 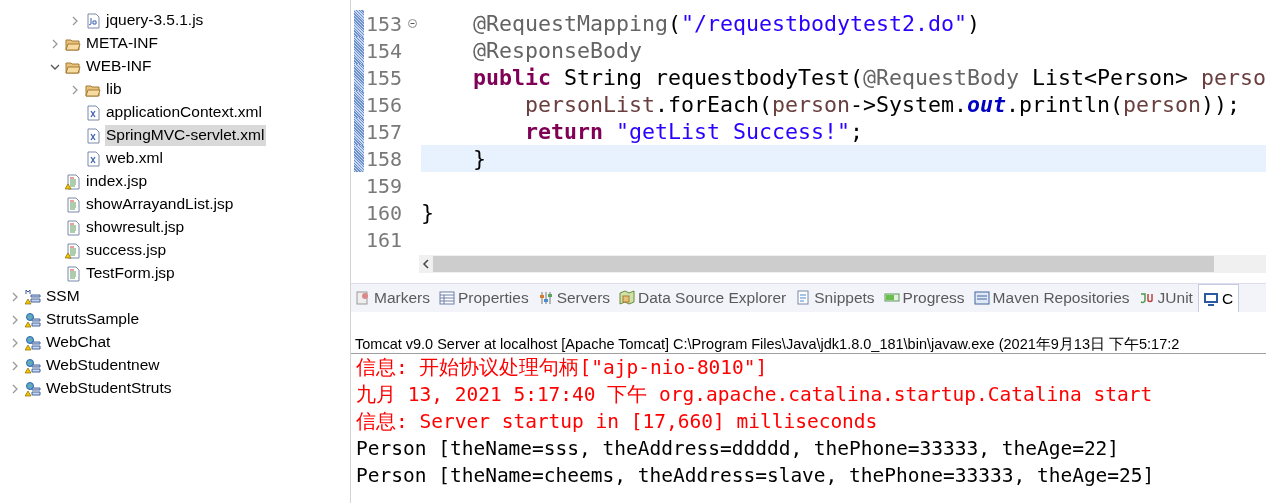 I want to click on line-number: 158, so click(x=384, y=158).